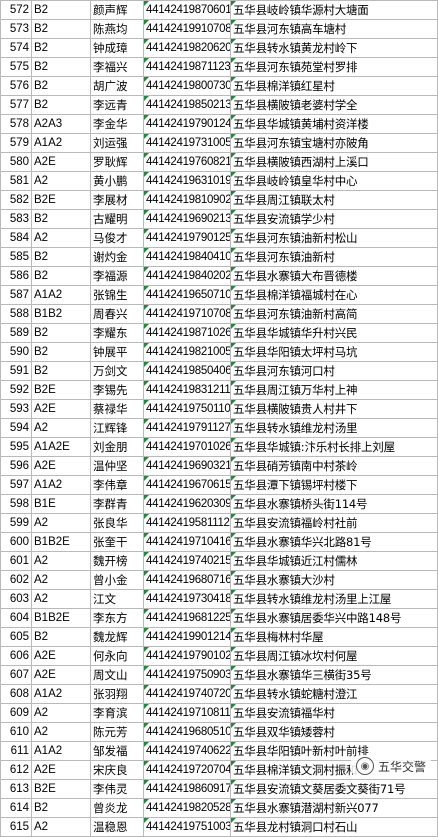 The height and width of the screenshot is (837, 438). What do you see at coordinates (187, 257) in the screenshot?
I see `id-number-cell: 44142419840410` at bounding box center [187, 257].